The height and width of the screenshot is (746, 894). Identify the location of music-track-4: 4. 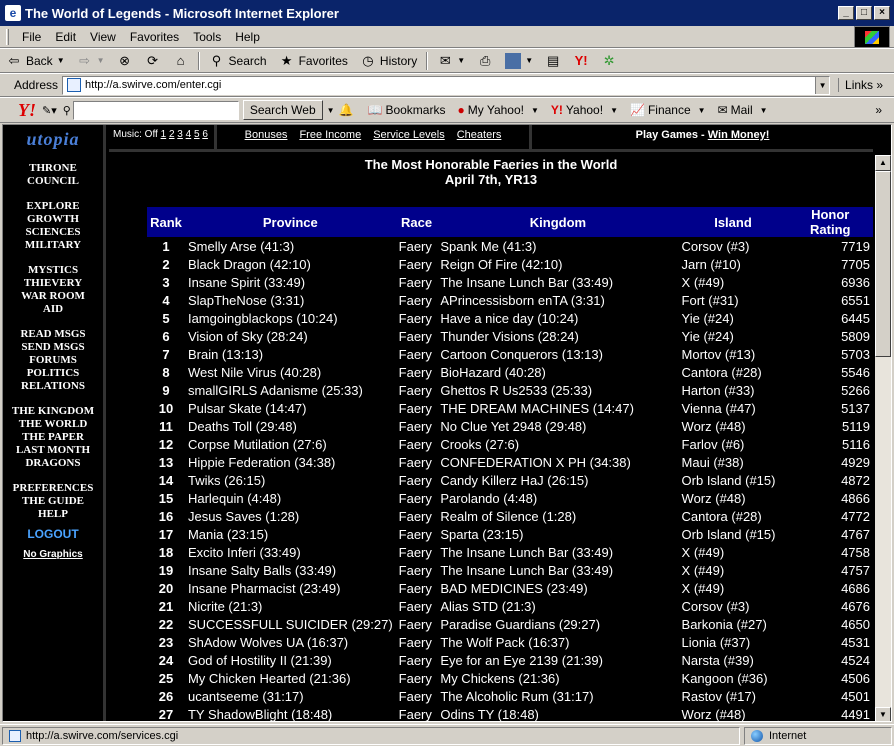
(189, 134).